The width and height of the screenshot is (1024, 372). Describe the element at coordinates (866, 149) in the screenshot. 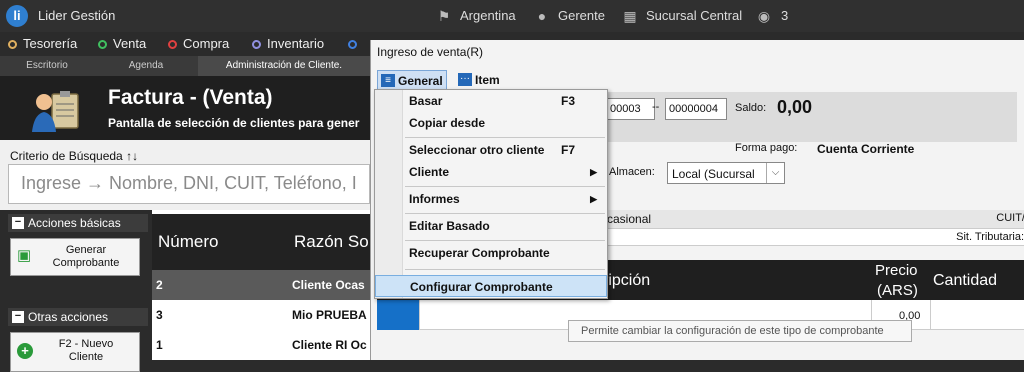

I see `payment-method-value: Cuenta Corriente` at that location.